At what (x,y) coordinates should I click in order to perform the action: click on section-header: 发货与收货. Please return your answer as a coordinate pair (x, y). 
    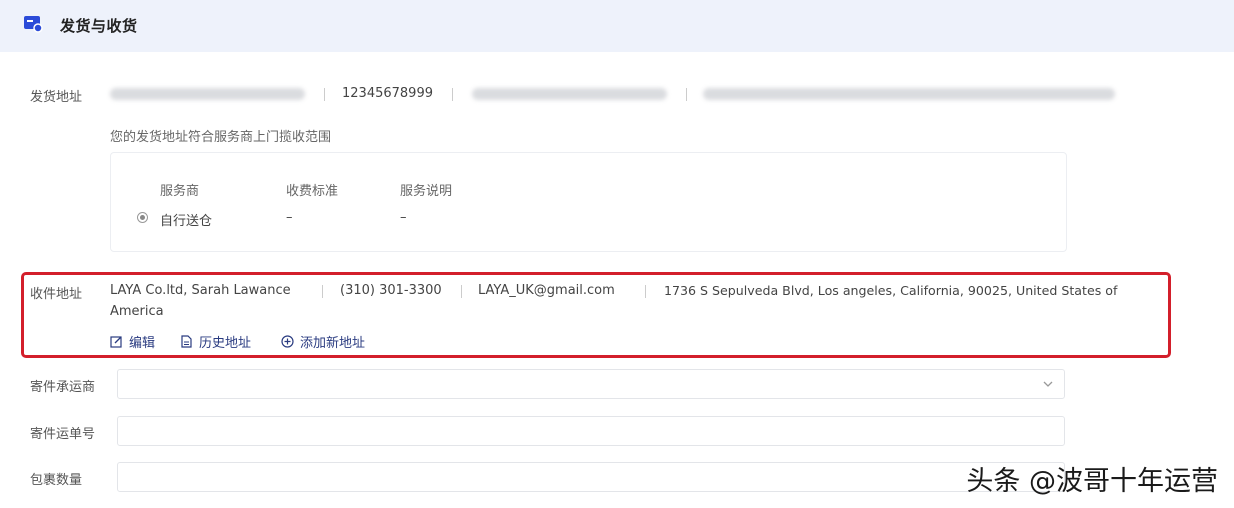
    Looking at the image, I should click on (617, 26).